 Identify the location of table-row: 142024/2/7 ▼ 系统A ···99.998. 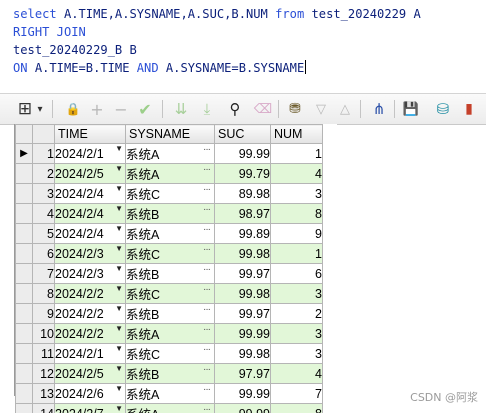
(169, 408).